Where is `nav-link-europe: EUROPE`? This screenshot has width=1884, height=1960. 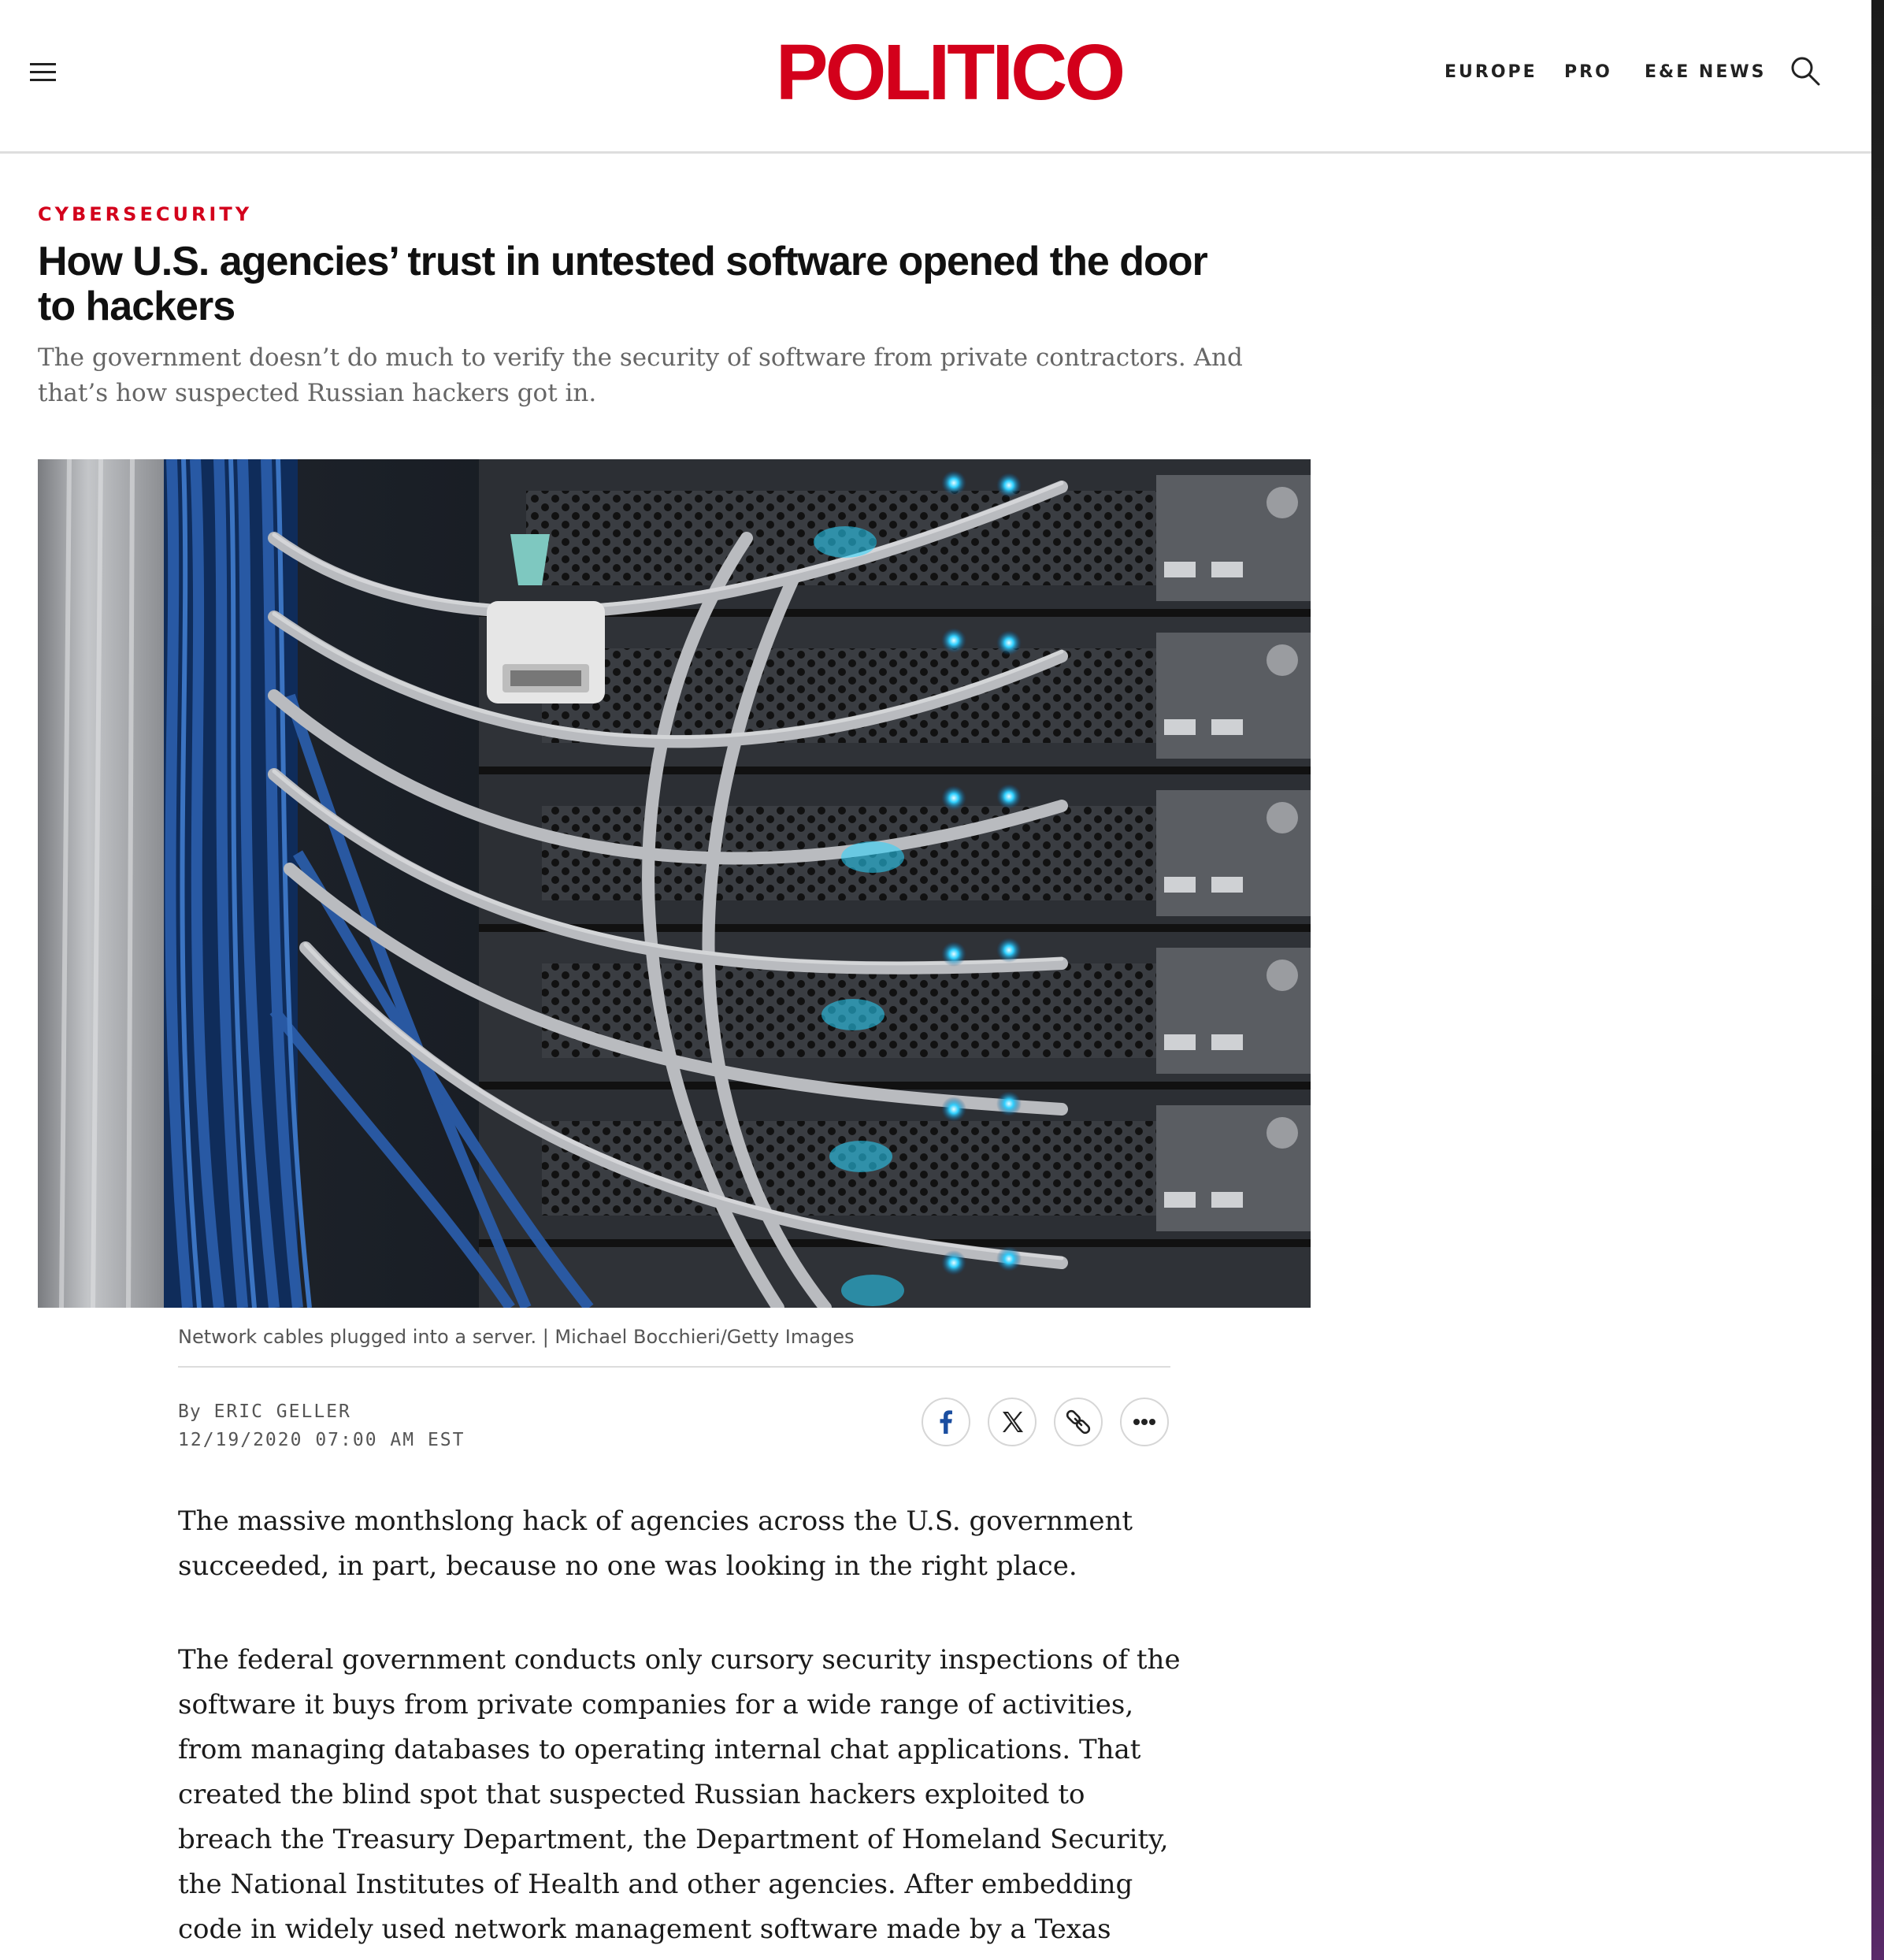
nav-link-europe: EUROPE is located at coordinates (1491, 72).